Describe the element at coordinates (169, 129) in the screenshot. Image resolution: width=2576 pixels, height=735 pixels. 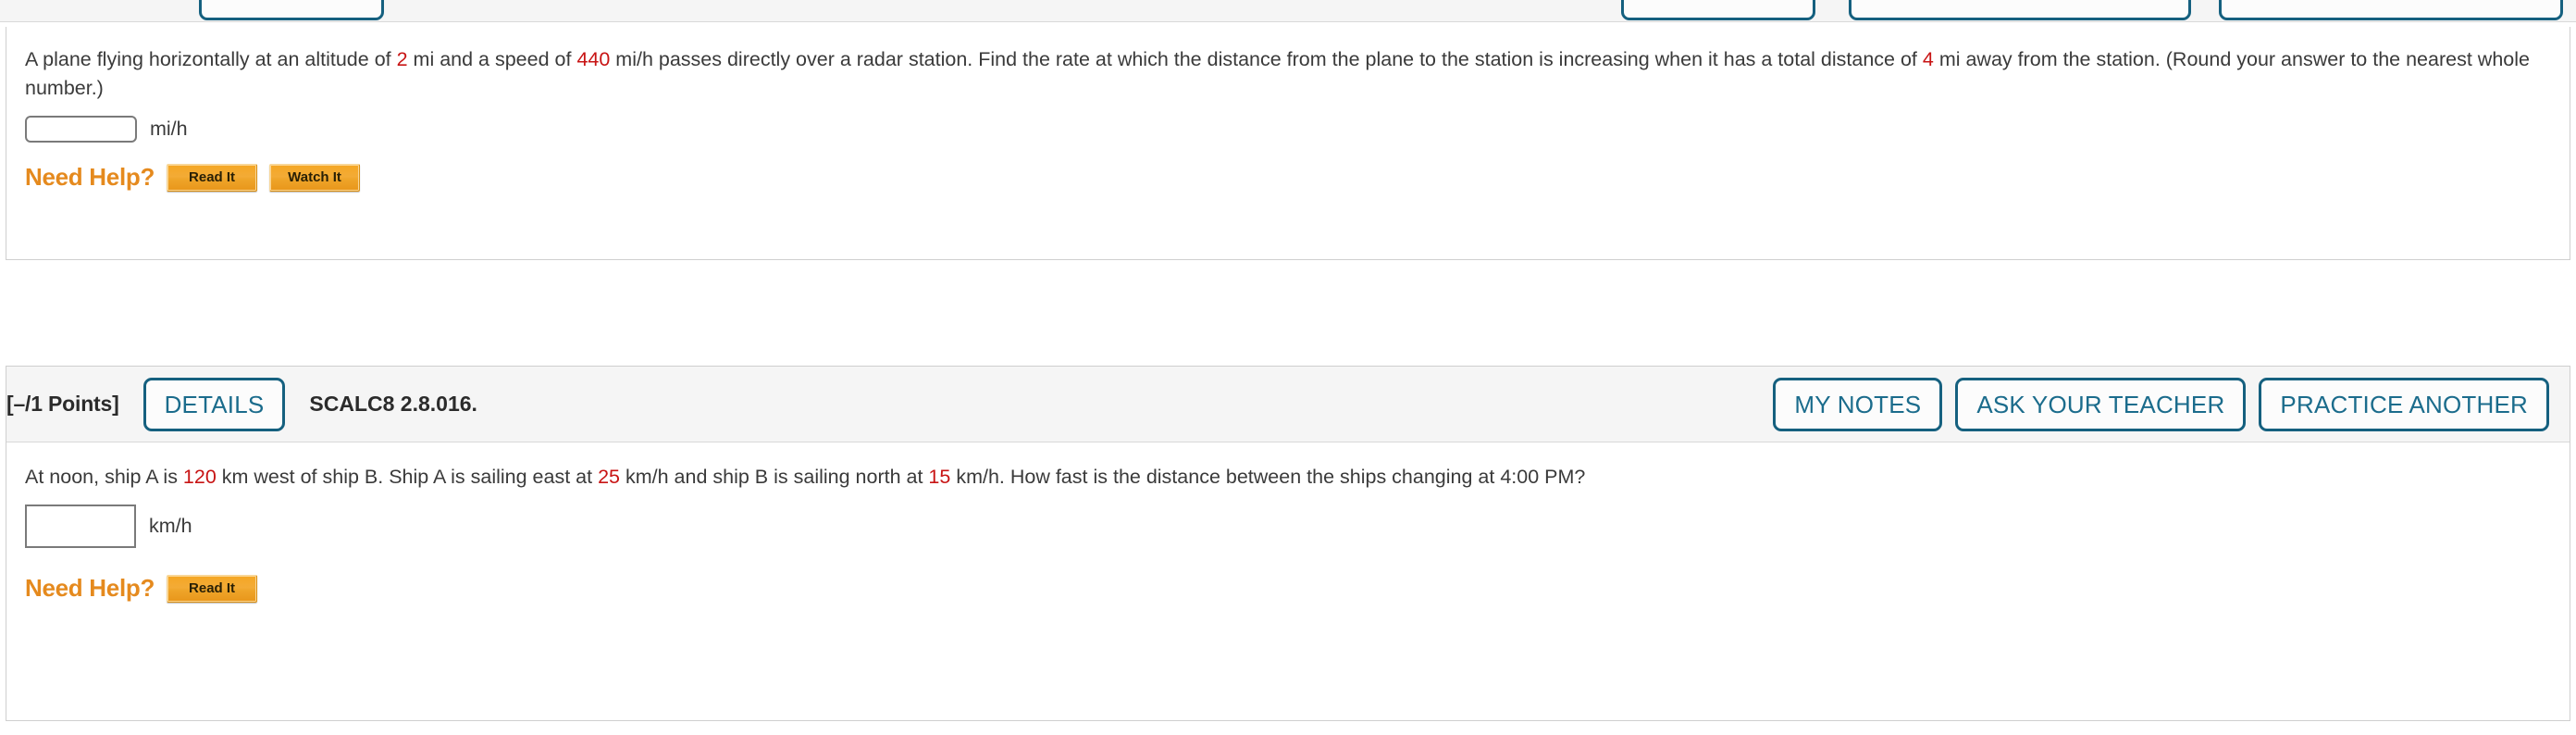
I see `answer-unit-plane-radar: mi/h` at that location.